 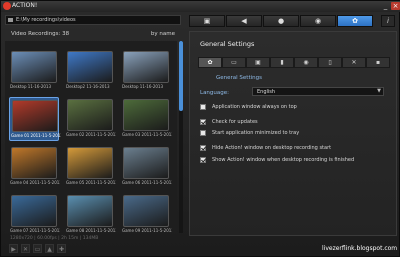 I want to click on play-icon: ◀, so click(x=244, y=21).